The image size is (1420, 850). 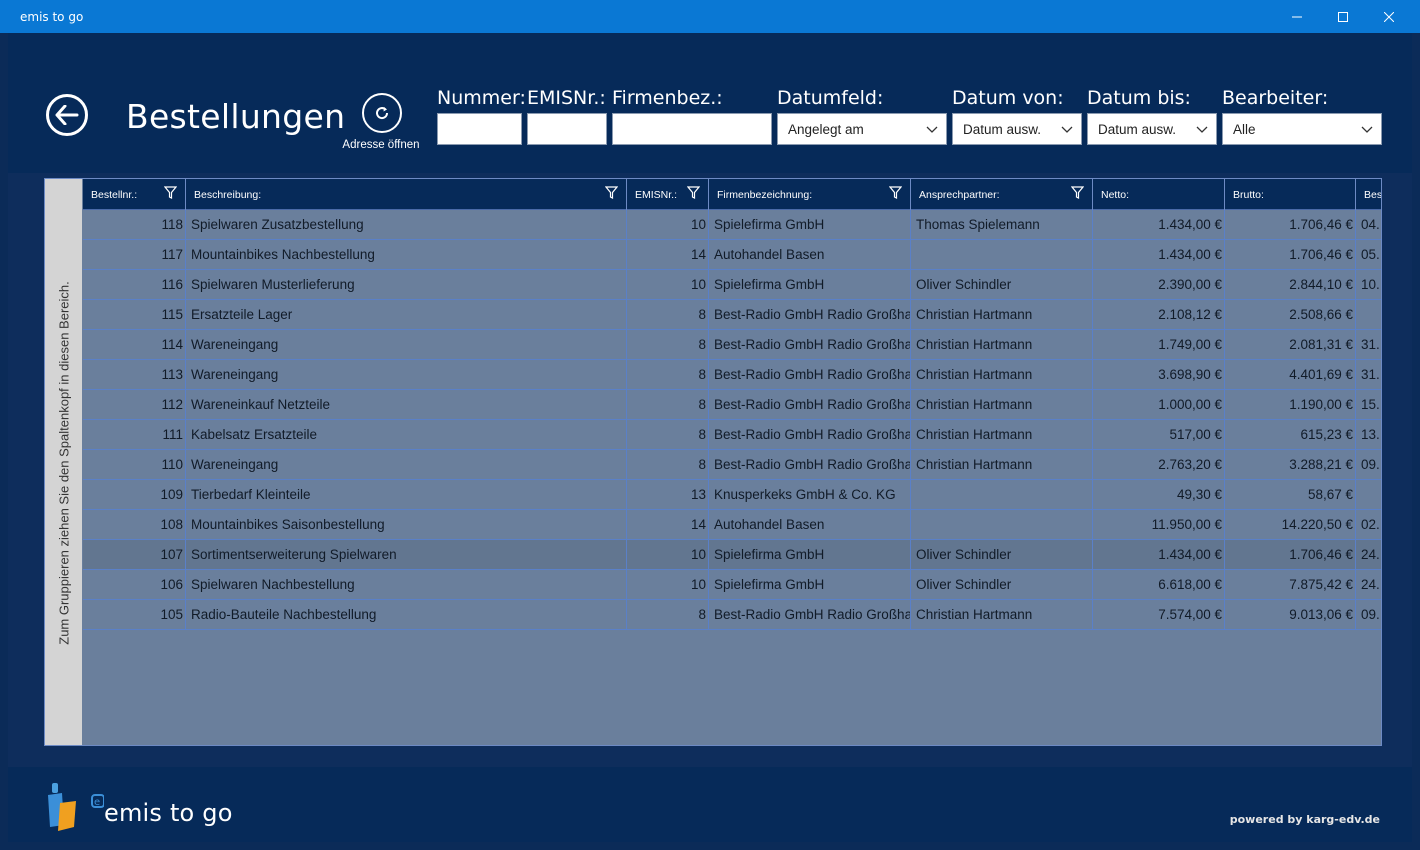 What do you see at coordinates (1368, 465) in the screenshot?
I see `col-bestelldatum-cell: 09.` at bounding box center [1368, 465].